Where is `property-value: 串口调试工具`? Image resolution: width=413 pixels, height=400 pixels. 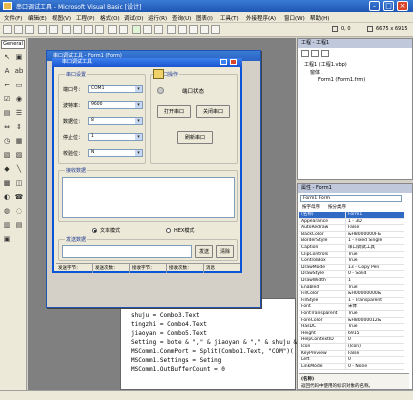
property-value: 串口调试工具 is located at coordinates (374, 248).